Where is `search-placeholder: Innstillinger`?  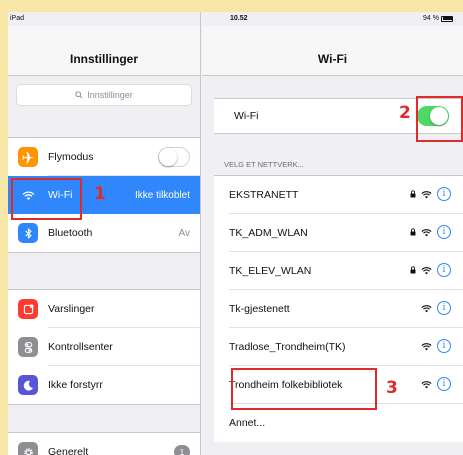
search-placeholder: Innstillinger is located at coordinates (110, 95).